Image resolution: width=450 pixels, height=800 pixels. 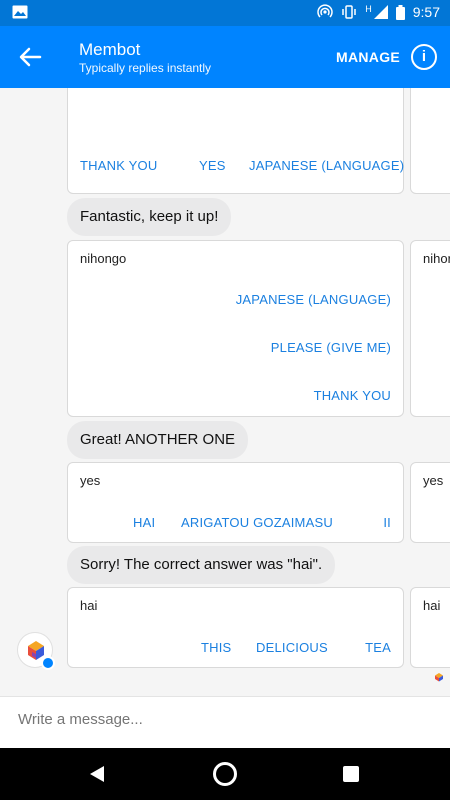 I want to click on image-icon, so click(x=20, y=12).